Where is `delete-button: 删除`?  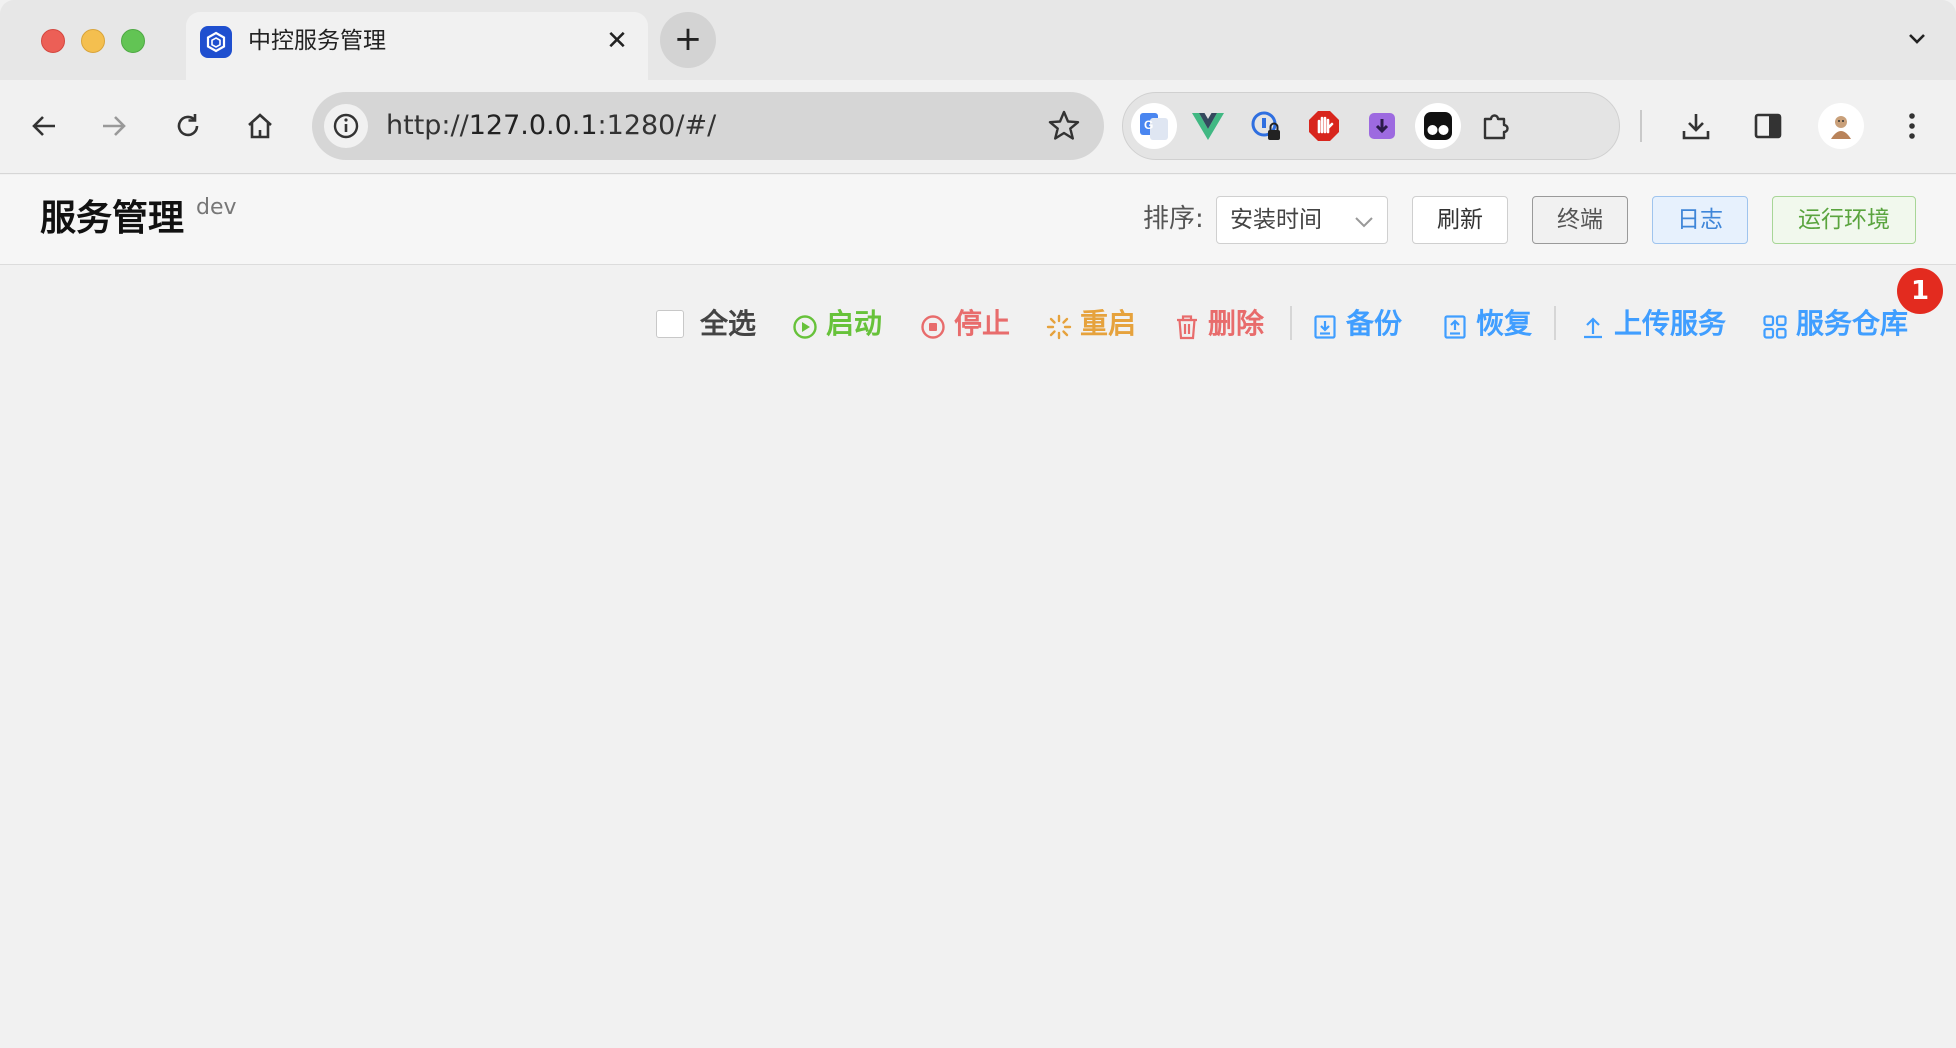
delete-button: 删除 is located at coordinates (1219, 324).